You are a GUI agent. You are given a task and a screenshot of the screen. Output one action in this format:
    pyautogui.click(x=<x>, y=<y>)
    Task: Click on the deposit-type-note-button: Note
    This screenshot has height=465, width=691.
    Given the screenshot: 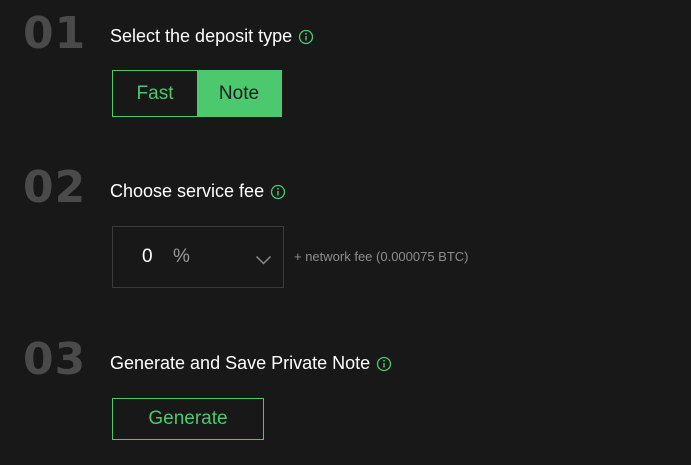 What is the action you would take?
    pyautogui.click(x=239, y=93)
    